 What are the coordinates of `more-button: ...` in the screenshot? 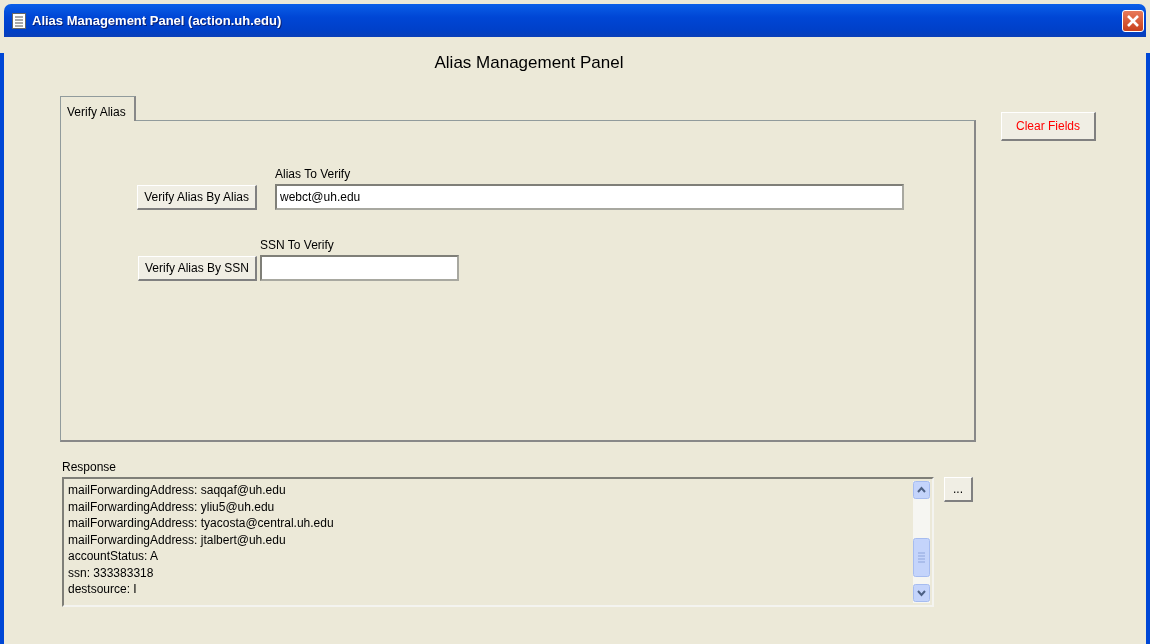 It's located at (958, 489).